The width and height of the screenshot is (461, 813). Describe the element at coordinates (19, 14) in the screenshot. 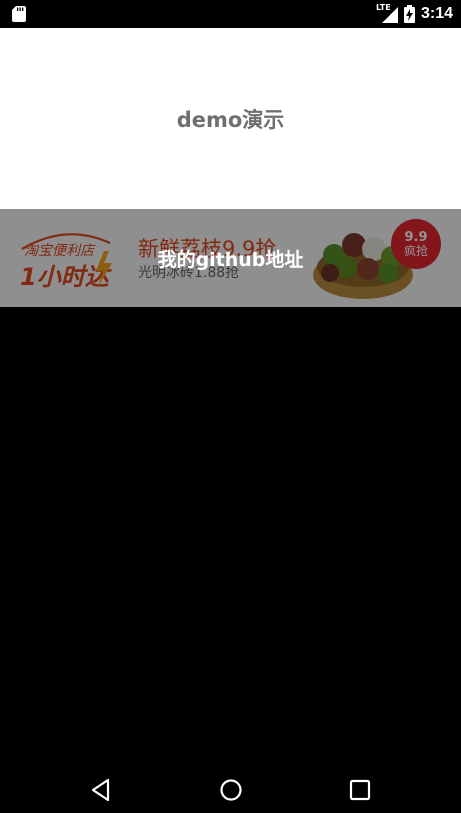

I see `sd-card-icon` at that location.